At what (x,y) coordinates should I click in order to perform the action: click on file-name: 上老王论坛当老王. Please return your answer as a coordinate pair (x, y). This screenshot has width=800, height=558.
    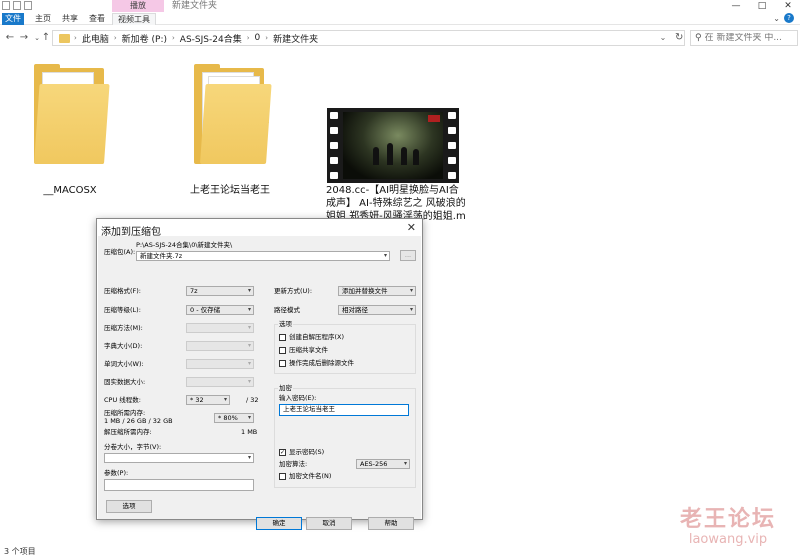
    Looking at the image, I should click on (230, 190).